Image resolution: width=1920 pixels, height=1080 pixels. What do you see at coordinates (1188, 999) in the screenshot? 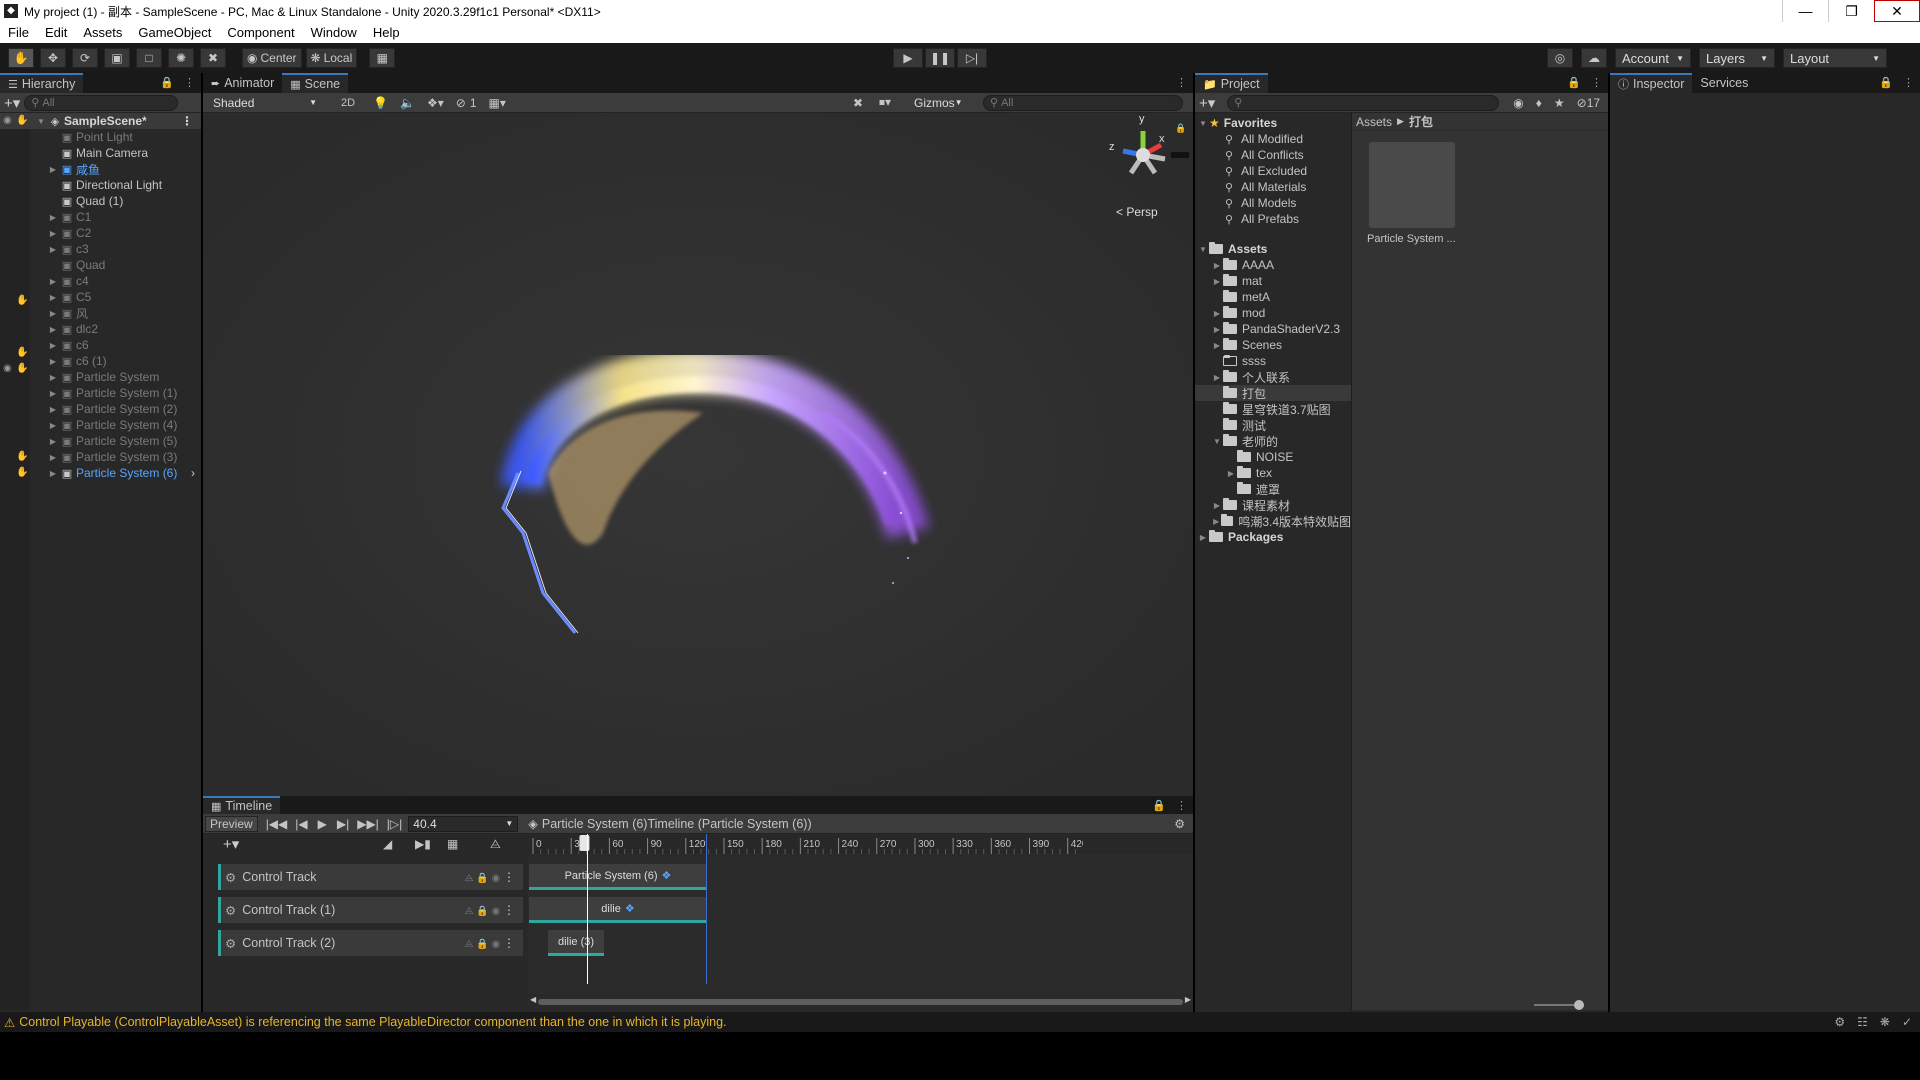
I see `scroll-right-icon: ▶` at bounding box center [1188, 999].